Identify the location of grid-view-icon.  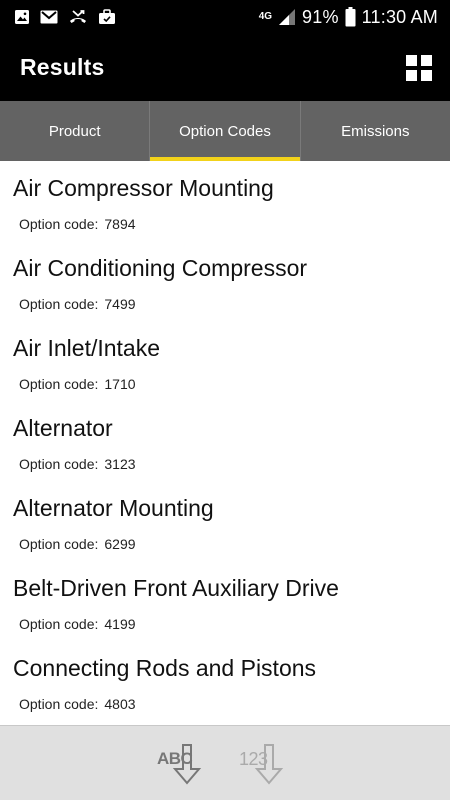
(419, 67).